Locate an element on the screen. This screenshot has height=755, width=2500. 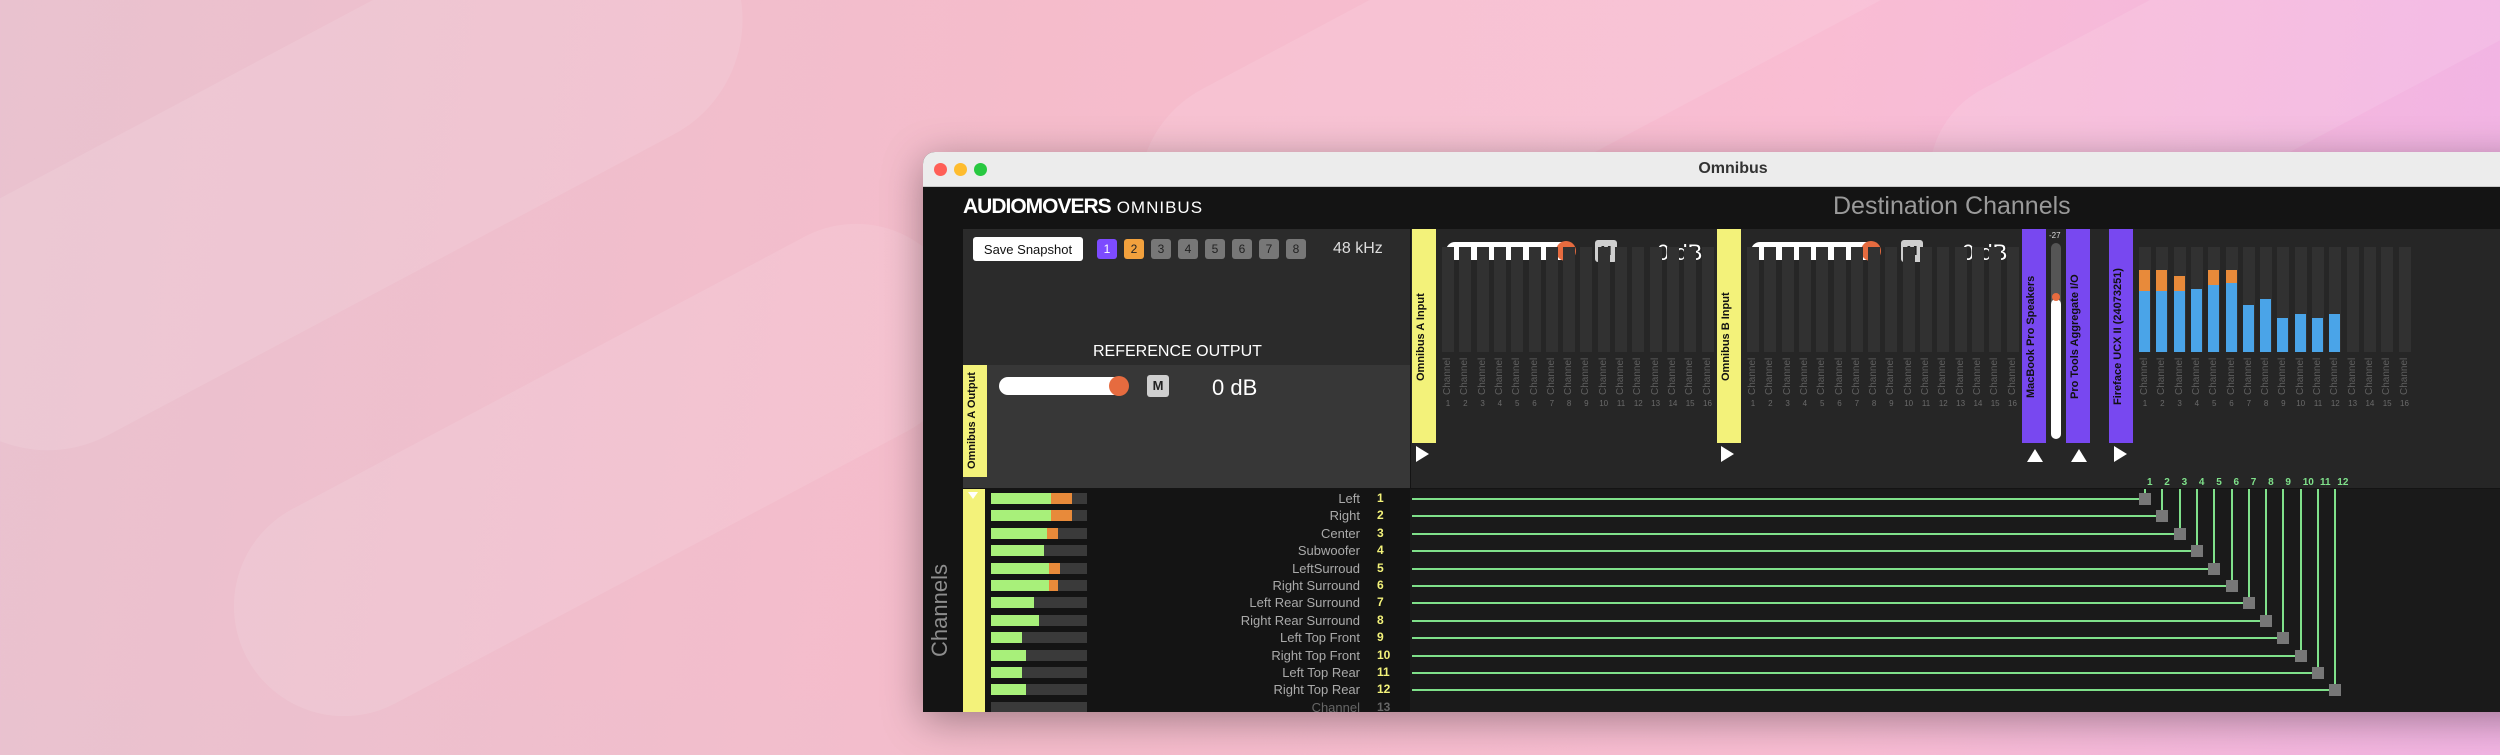
destination-omnibus-b-chip: Omnibus B Input is located at coordinates (1729, 336).